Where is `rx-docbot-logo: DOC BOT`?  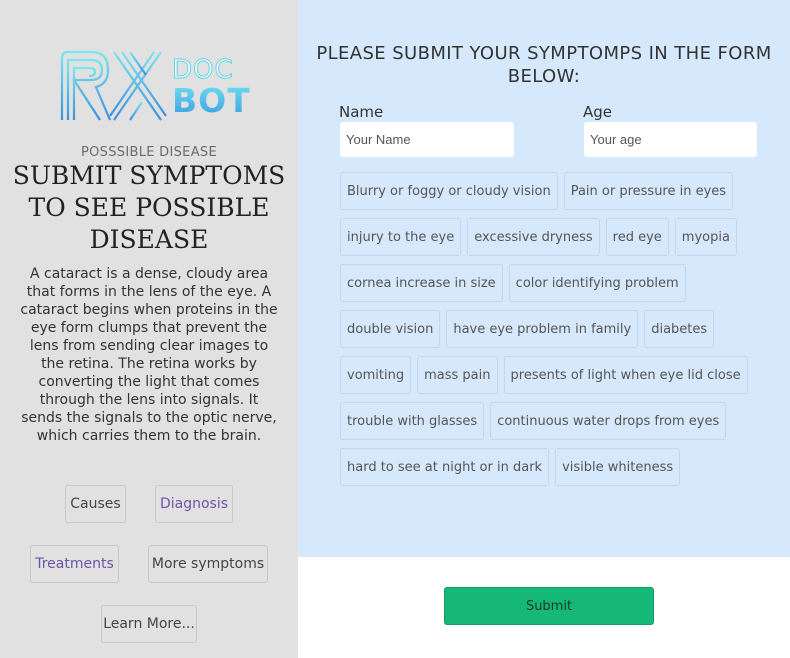 rx-docbot-logo: DOC BOT is located at coordinates (153, 88).